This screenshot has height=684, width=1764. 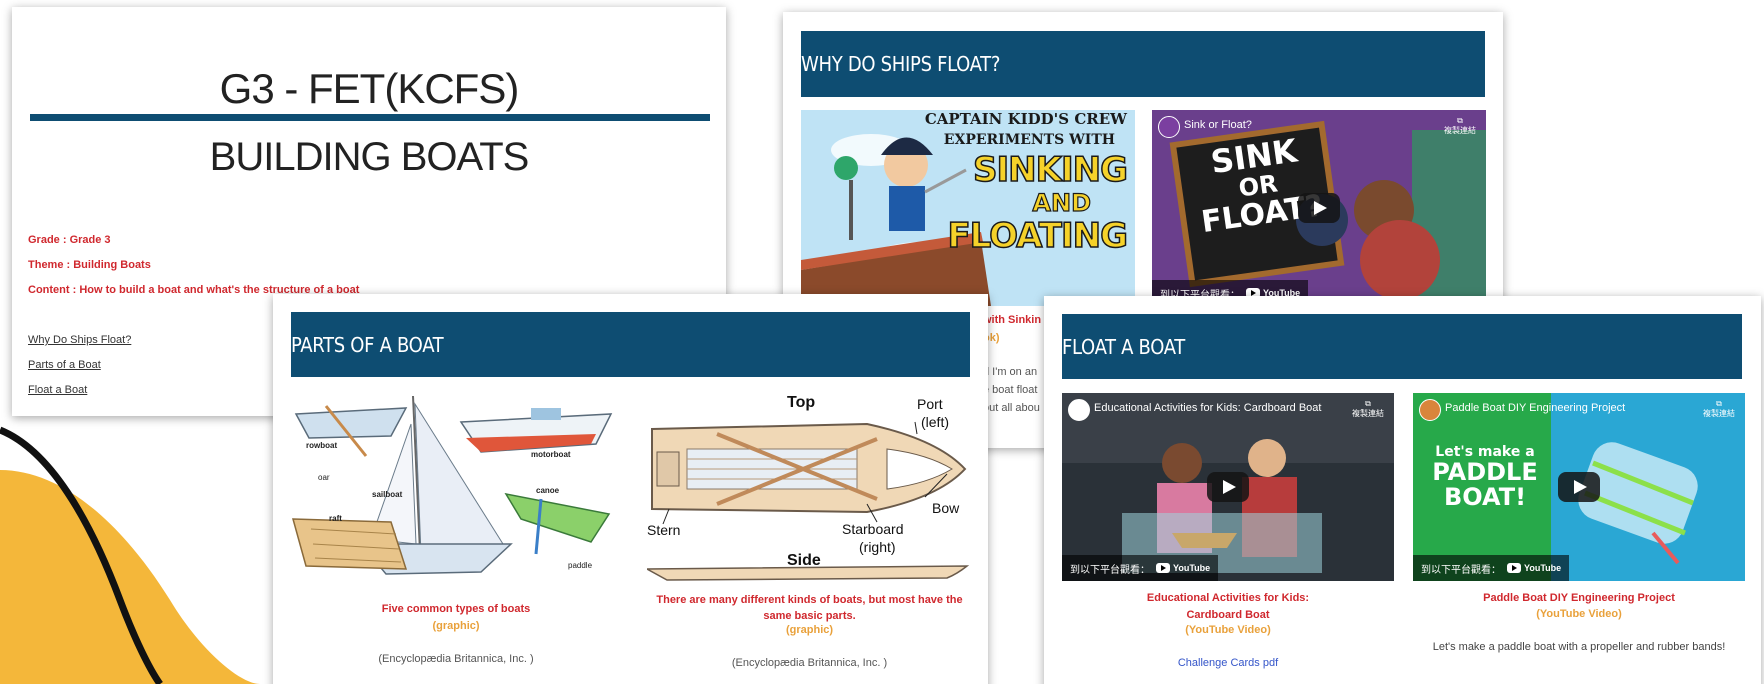 I want to click on title-divider, so click(x=370, y=117).